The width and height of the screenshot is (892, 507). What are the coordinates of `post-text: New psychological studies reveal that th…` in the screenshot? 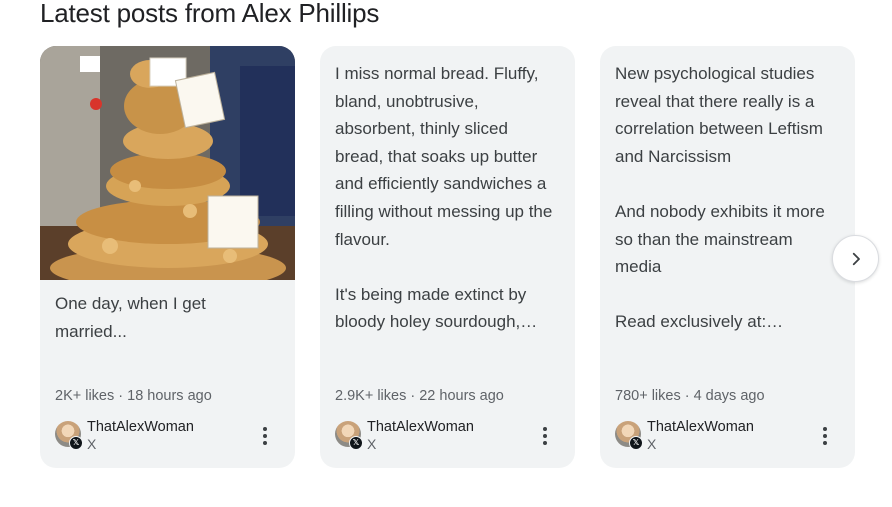 It's located at (731, 198).